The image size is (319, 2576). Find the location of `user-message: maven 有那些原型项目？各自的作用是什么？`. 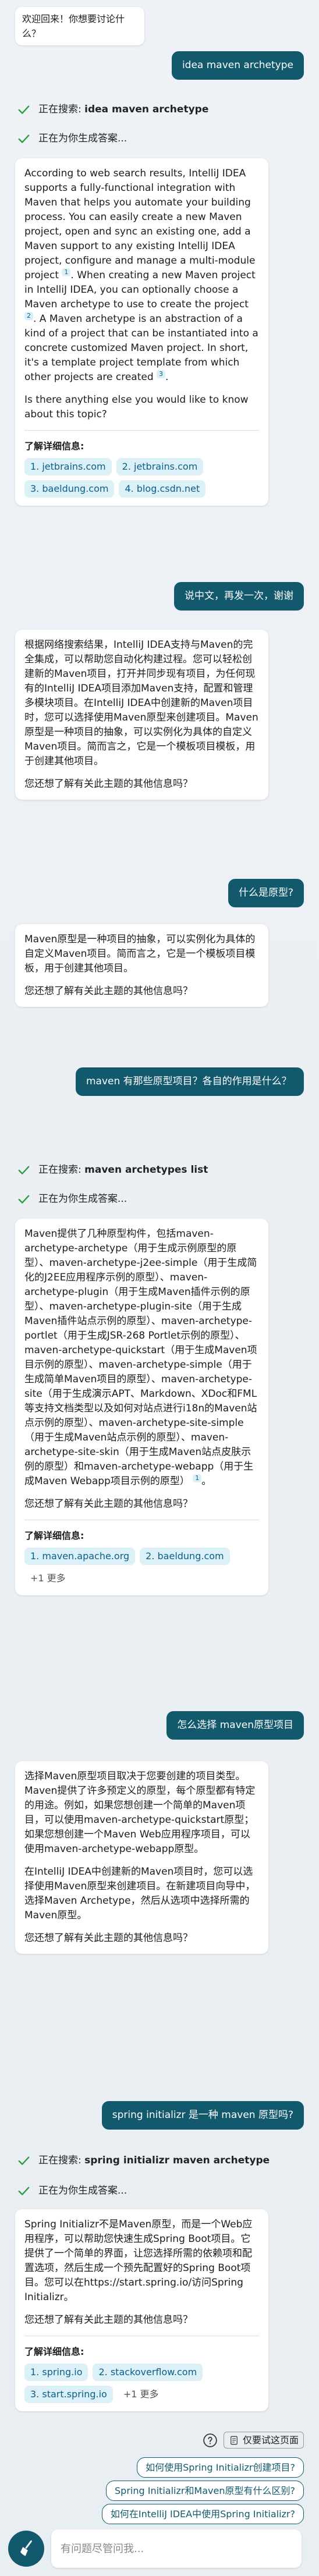

user-message: maven 有那些原型项目？各自的作用是什么？ is located at coordinates (190, 1082).